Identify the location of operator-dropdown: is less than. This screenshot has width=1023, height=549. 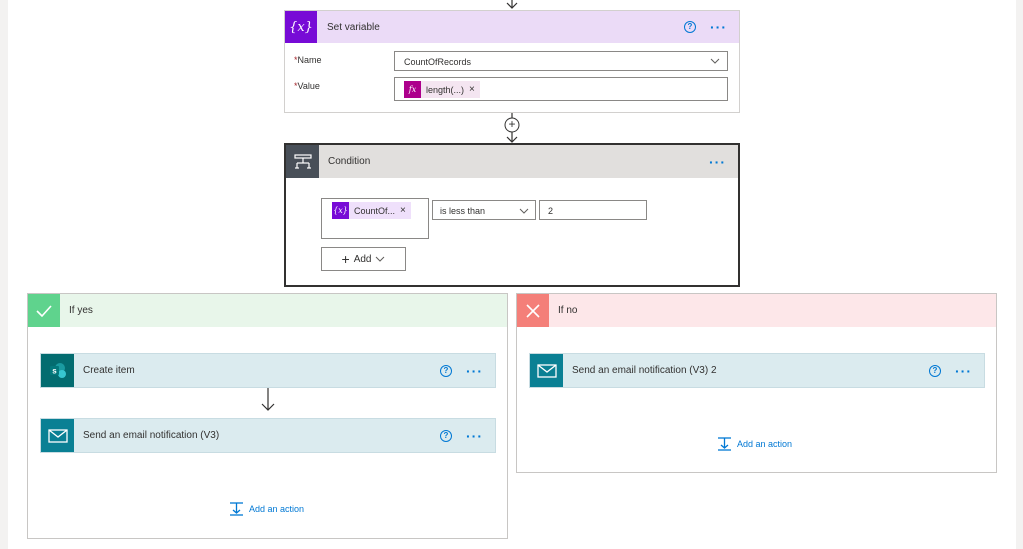
(484, 210).